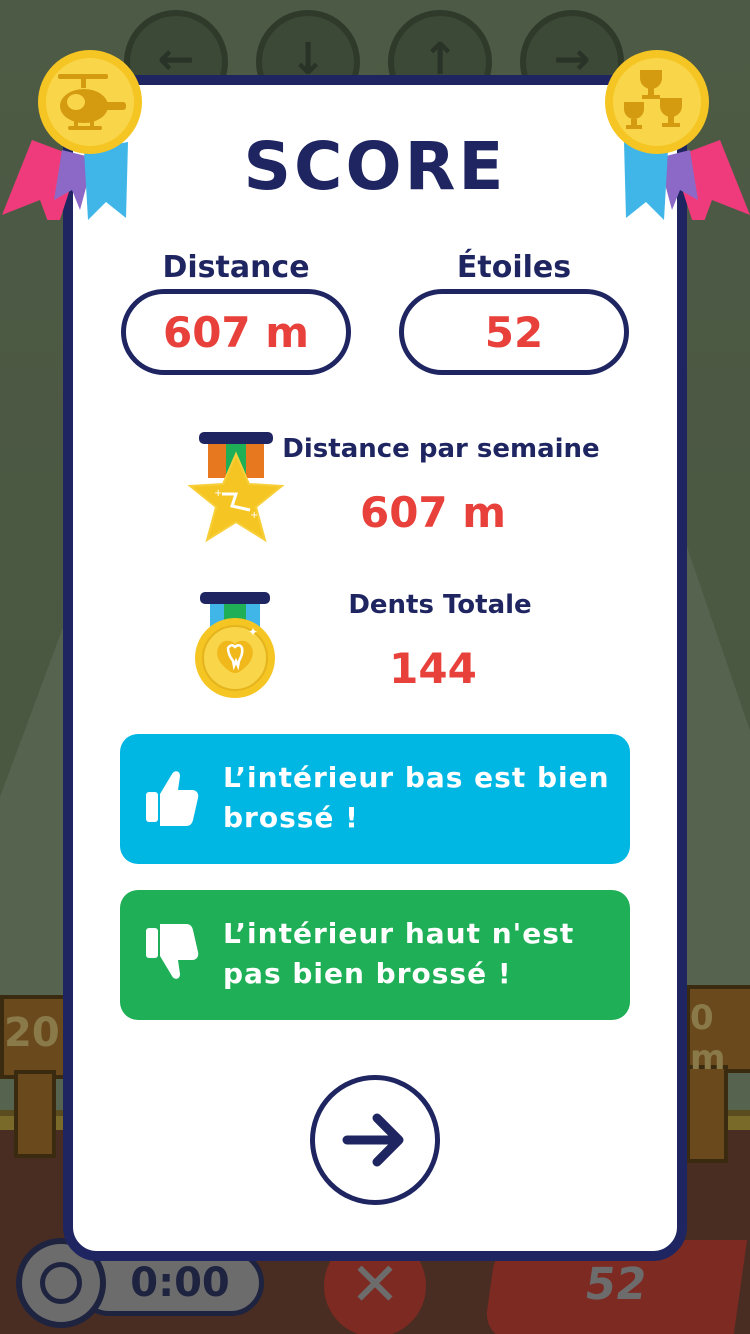 The image size is (750, 1334). I want to click on next-button, so click(375, 1140).